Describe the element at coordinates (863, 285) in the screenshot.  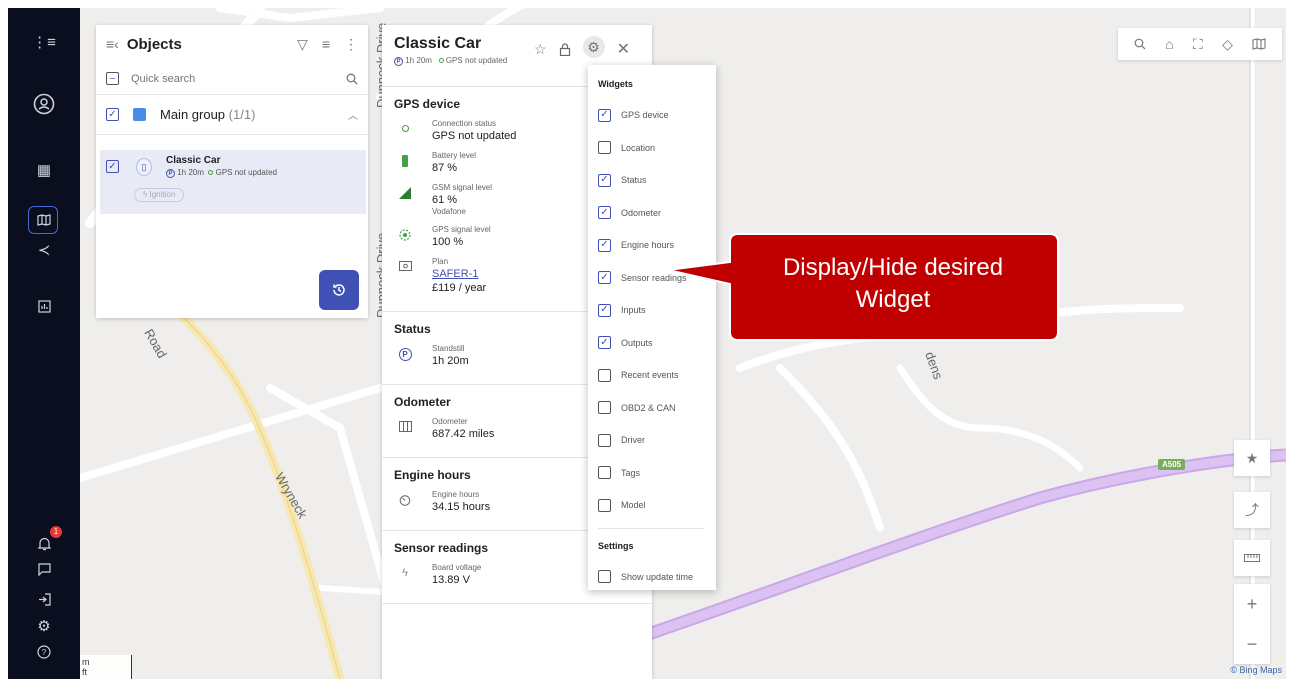
I see `annotation-callout: Display/Hide desired Widget` at that location.